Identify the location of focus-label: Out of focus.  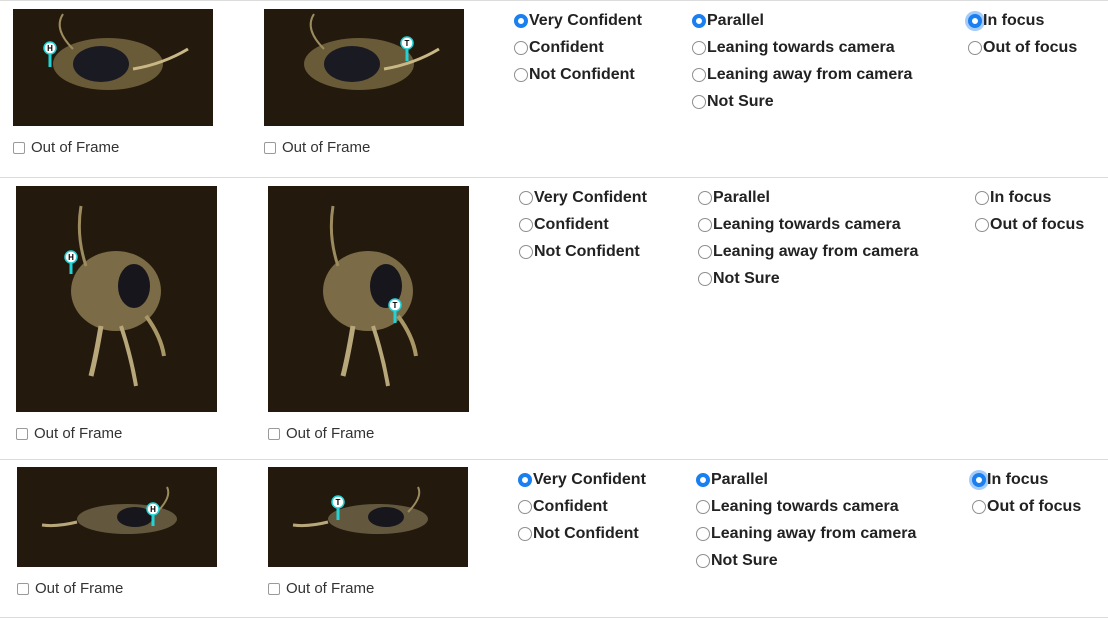
(1034, 506).